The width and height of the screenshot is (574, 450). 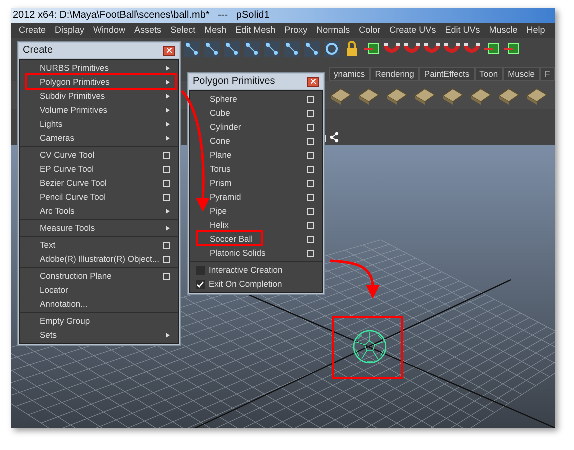 I want to click on shelf-tab: PaintEffects, so click(x=447, y=74).